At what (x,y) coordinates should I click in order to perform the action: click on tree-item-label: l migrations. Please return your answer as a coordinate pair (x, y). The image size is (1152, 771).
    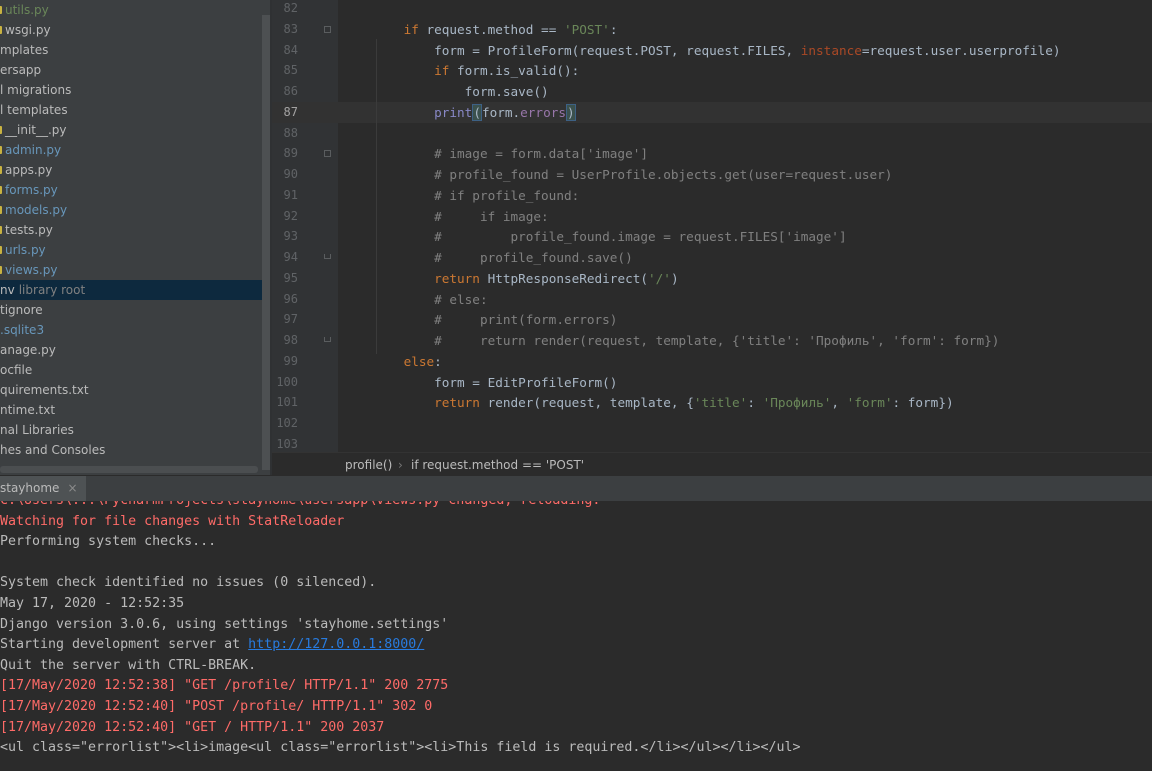
    Looking at the image, I should click on (36, 90).